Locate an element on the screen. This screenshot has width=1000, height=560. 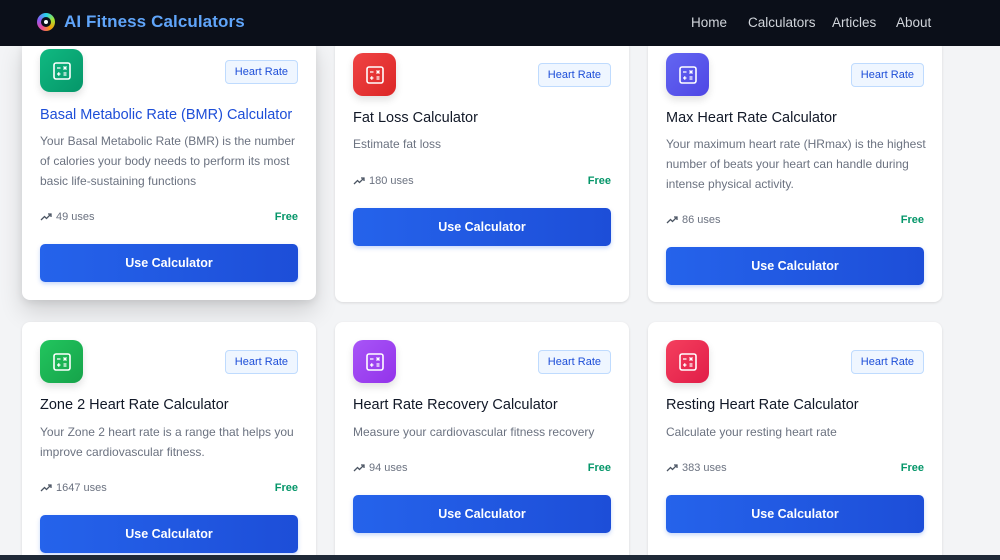
nav-about: About is located at coordinates (913, 22).